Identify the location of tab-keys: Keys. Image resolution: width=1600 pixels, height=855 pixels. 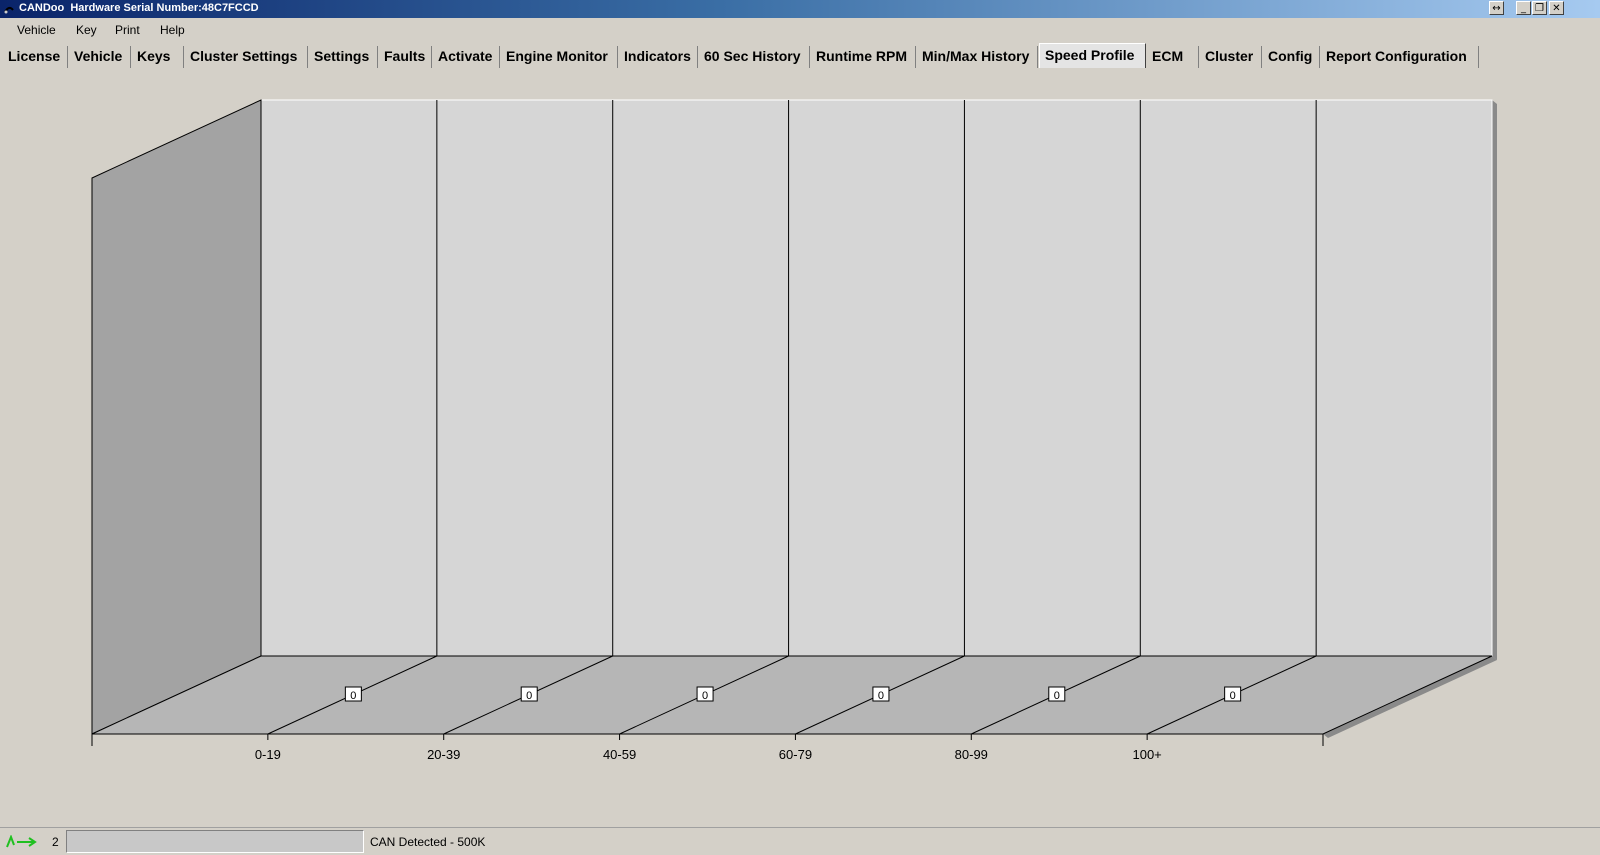
(158, 57).